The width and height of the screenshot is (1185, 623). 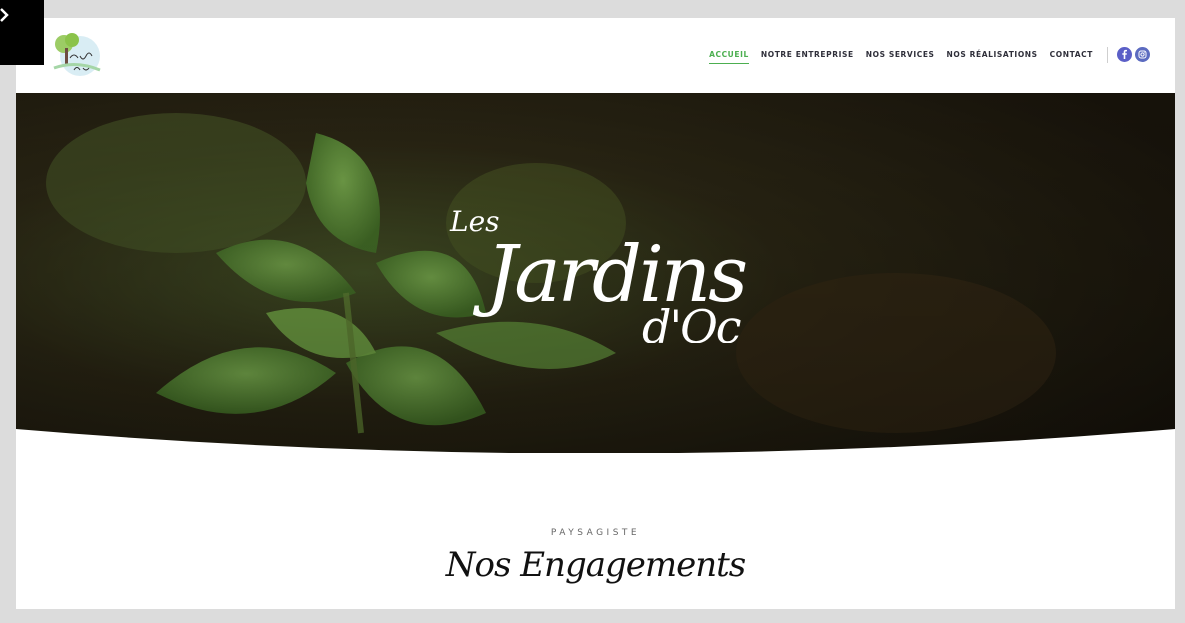 I want to click on instagram-icon, so click(x=1142, y=54).